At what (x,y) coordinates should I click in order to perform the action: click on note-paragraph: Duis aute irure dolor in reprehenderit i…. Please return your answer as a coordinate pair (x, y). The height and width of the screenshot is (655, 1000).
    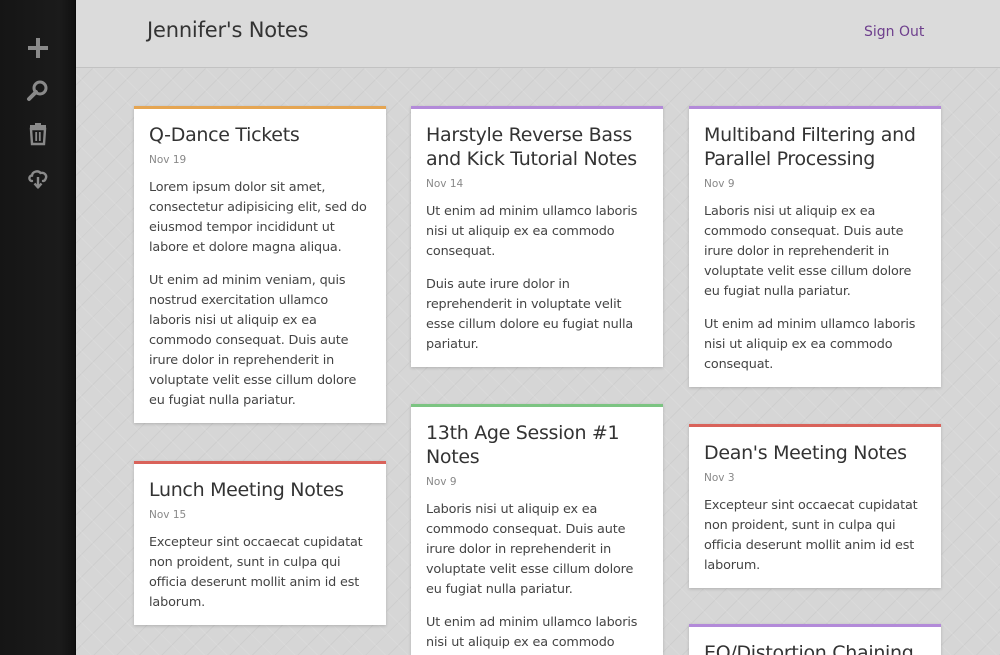
    Looking at the image, I should click on (530, 314).